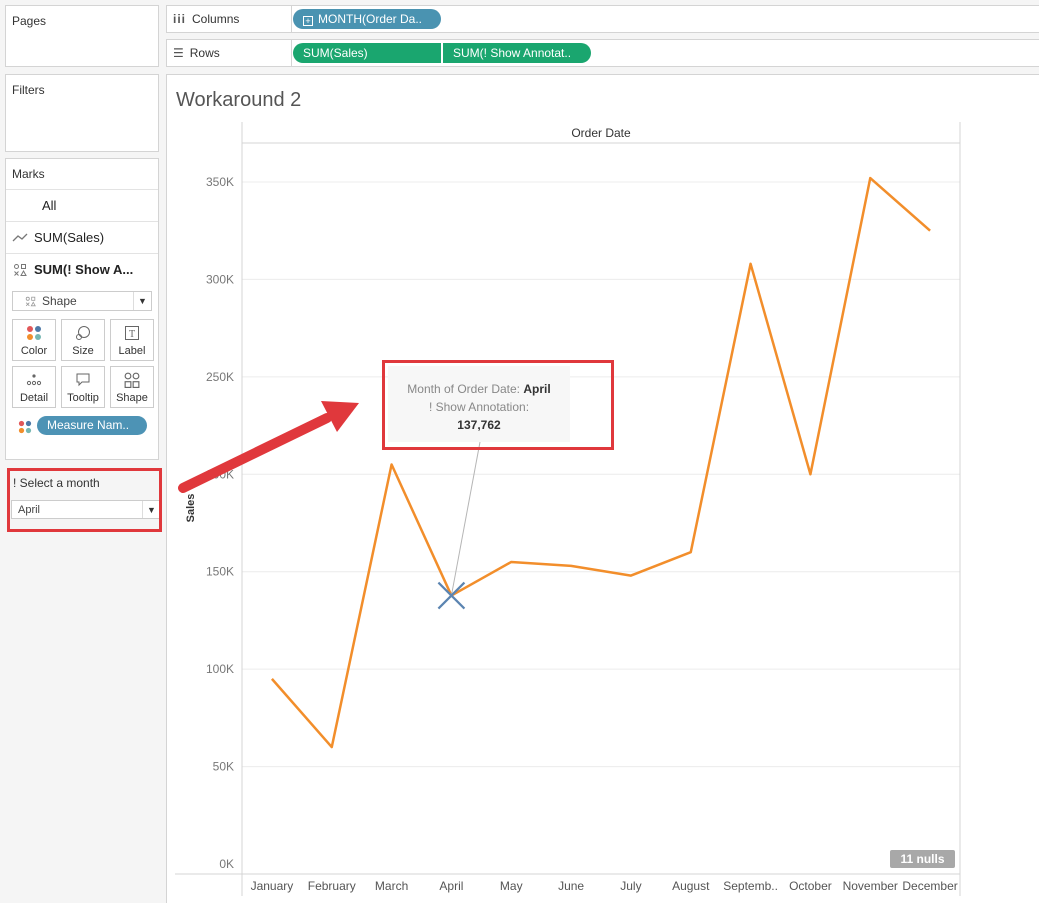 Image resolution: width=1039 pixels, height=903 pixels. Describe the element at coordinates (511, 886) in the screenshot. I see `x-tick-label: May` at that location.